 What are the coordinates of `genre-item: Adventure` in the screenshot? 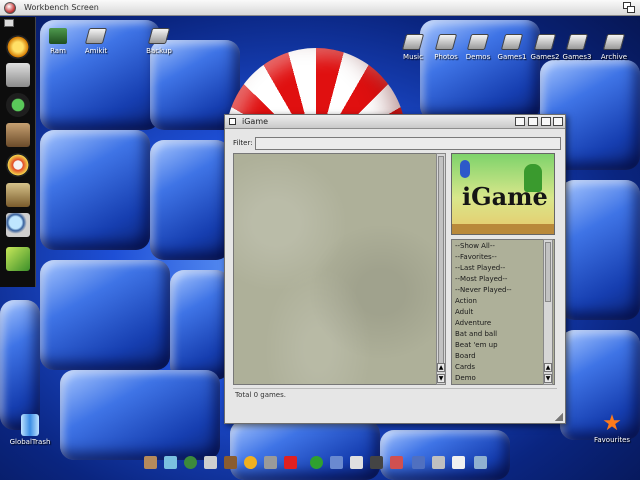 It's located at (473, 323).